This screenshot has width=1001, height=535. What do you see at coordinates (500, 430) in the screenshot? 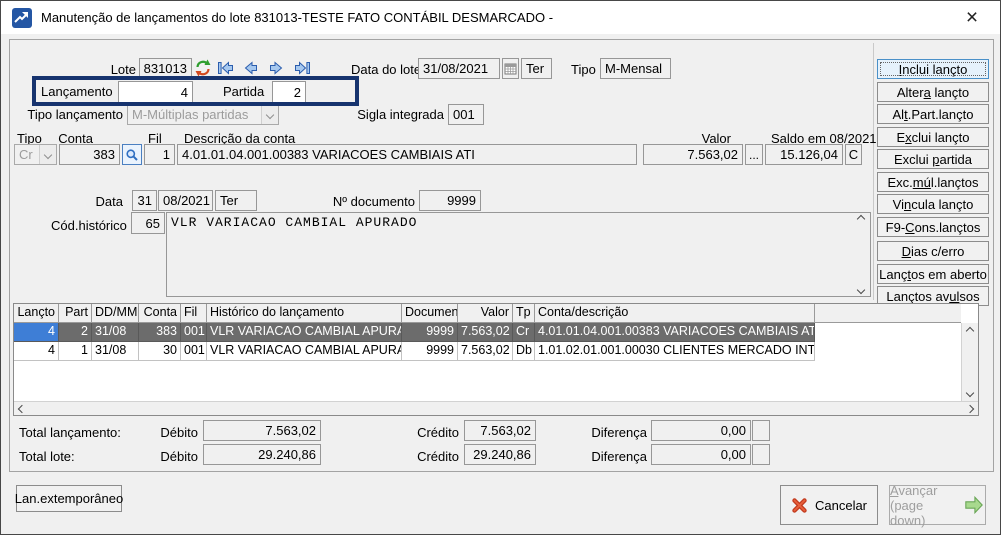
I see `total-lancamento-credito: 7.563,02` at bounding box center [500, 430].